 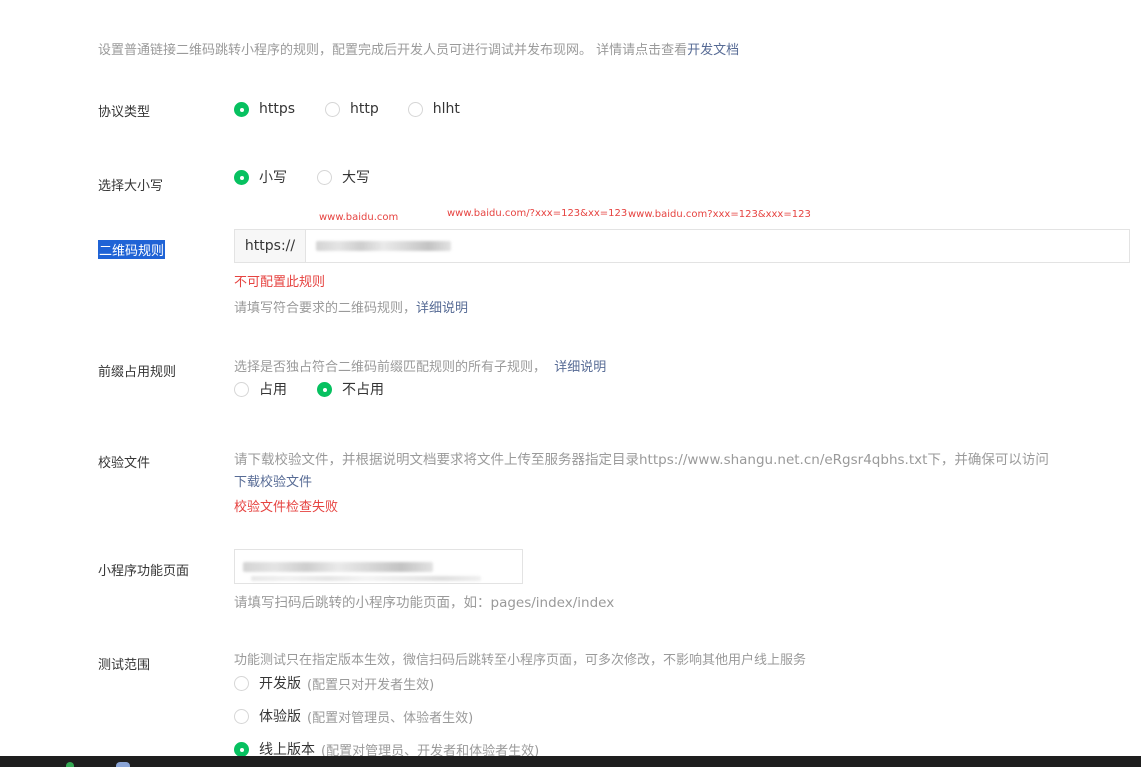 What do you see at coordinates (442, 308) in the screenshot?
I see `qr-rule-detail-link: 详细说明` at bounding box center [442, 308].